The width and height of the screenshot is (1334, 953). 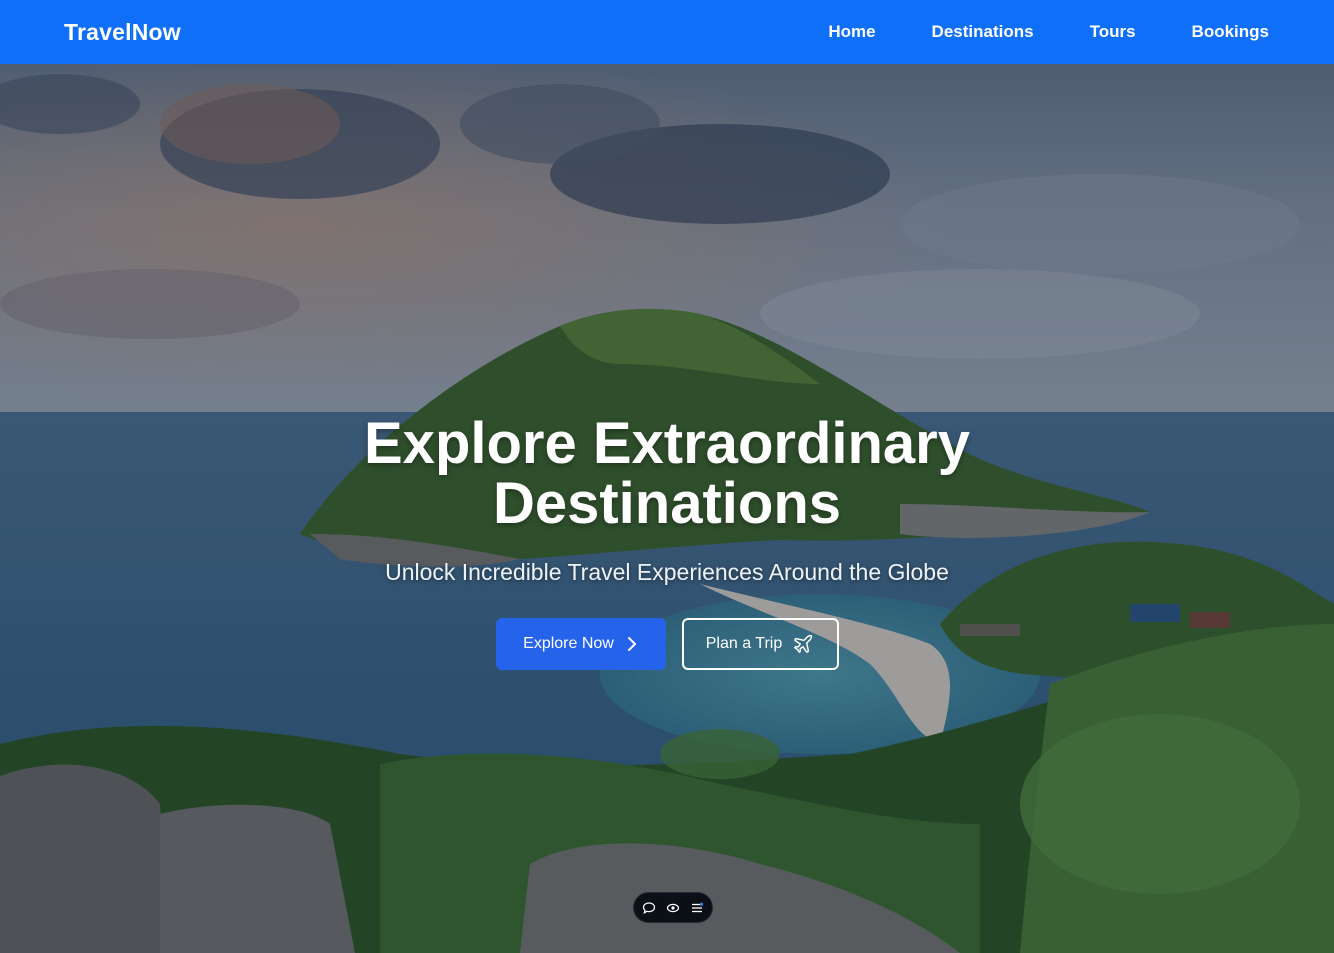 I want to click on cta-row: Explore Now Plan a Trip, so click(x=667, y=644).